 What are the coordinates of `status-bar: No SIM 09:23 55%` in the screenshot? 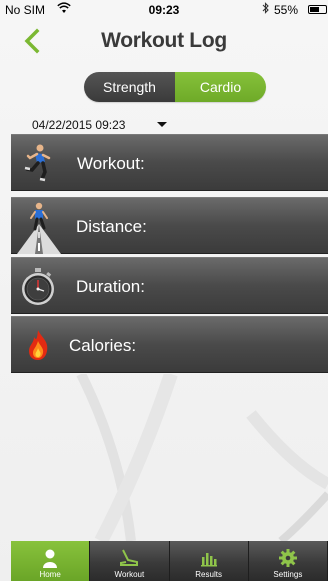 It's located at (164, 10).